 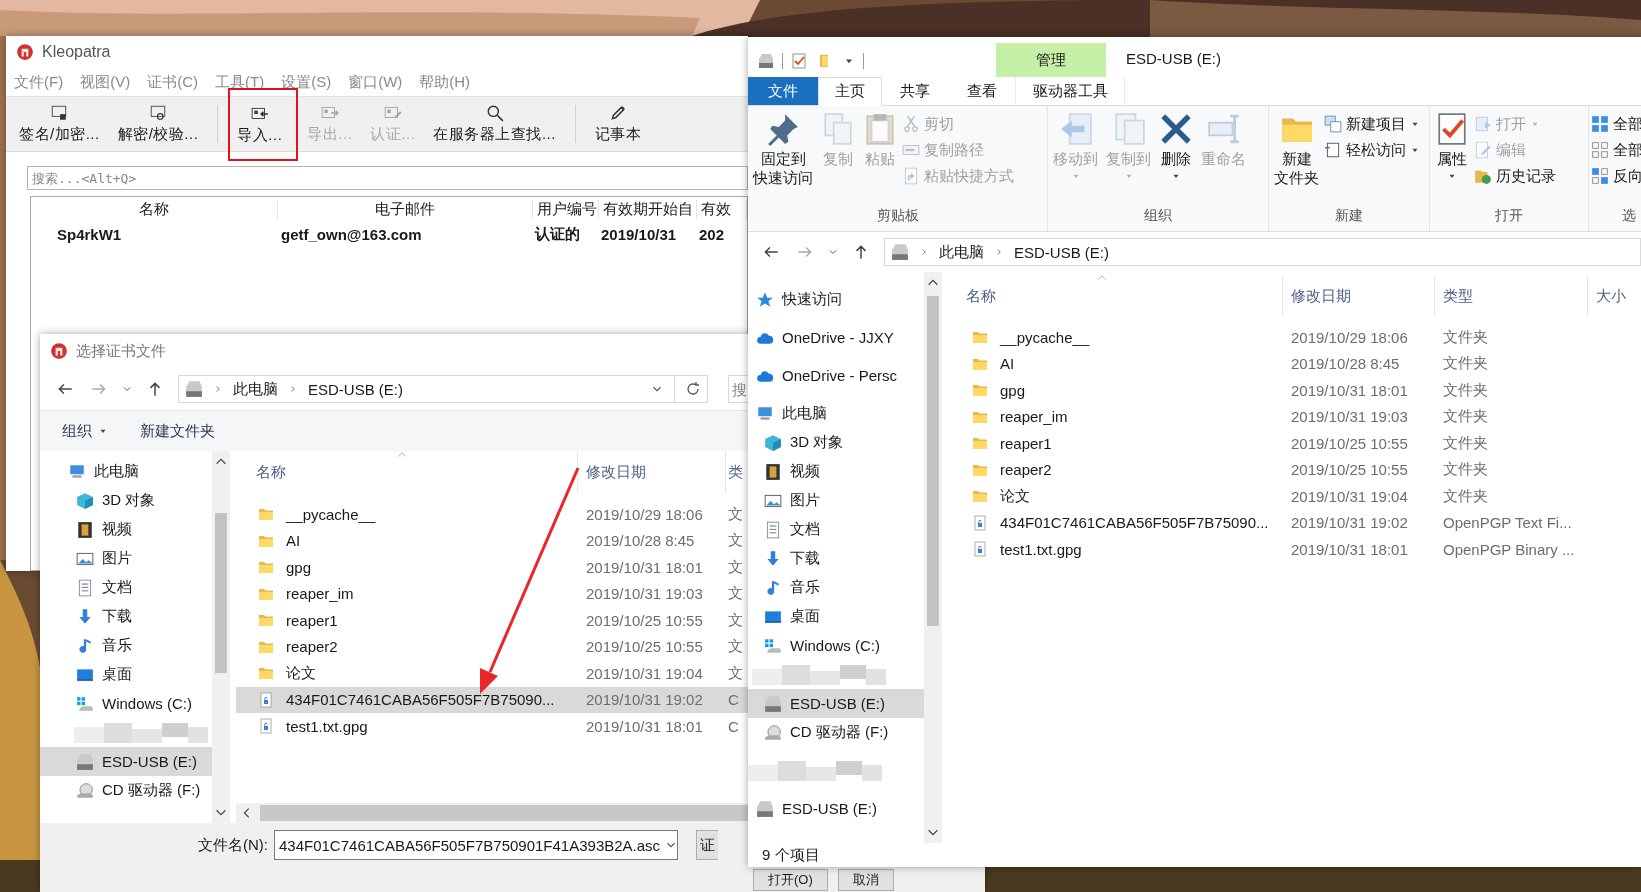 I want to click on dialog-button: 取消, so click(x=865, y=879).